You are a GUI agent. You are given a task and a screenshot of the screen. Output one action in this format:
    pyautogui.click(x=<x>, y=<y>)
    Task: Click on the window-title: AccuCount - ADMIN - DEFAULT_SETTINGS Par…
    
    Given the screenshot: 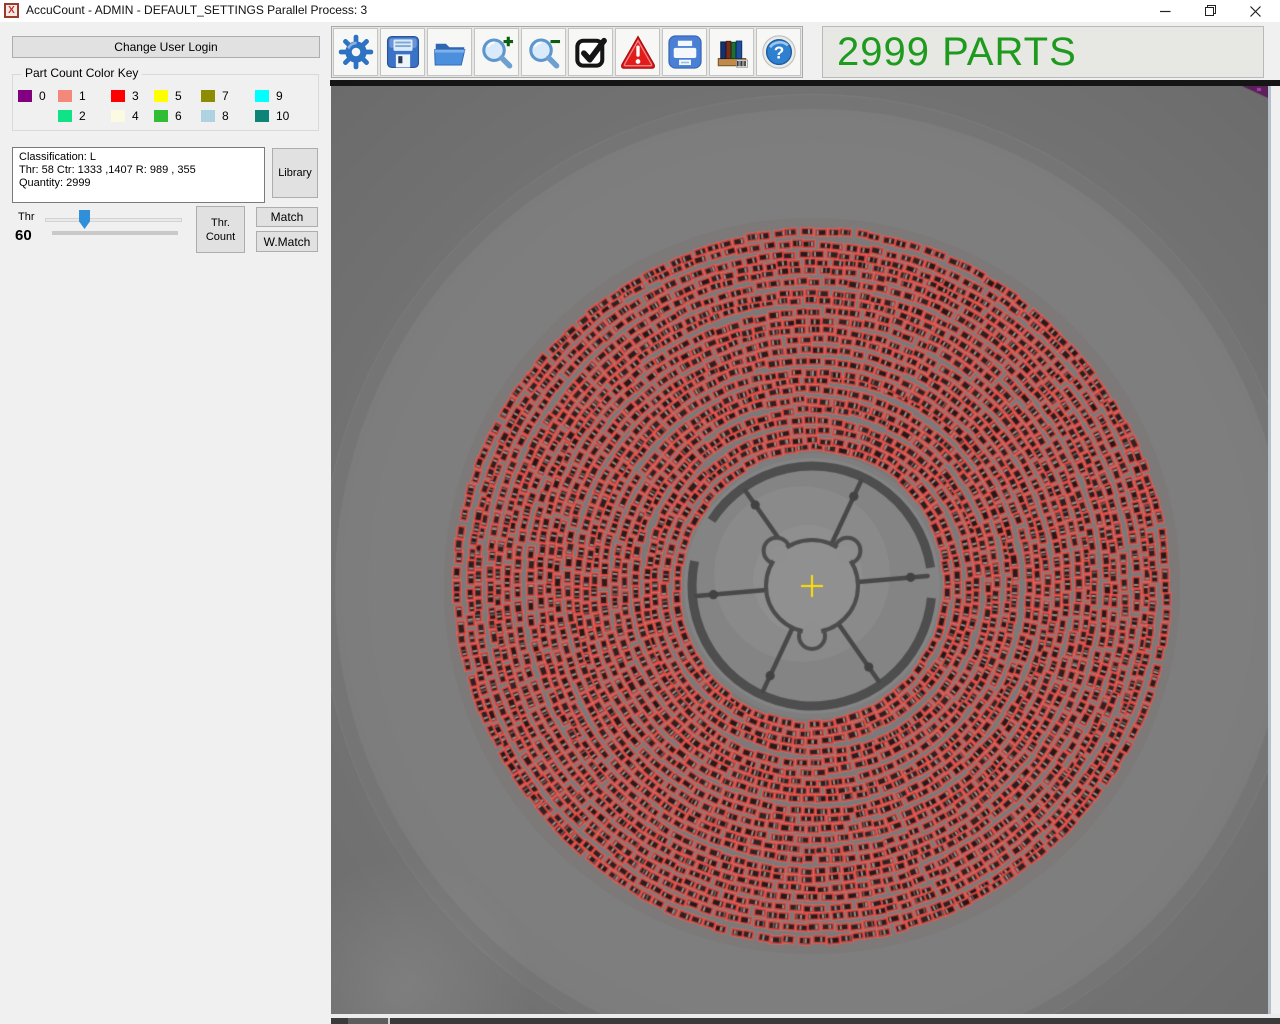 What is the action you would take?
    pyautogui.click(x=197, y=10)
    